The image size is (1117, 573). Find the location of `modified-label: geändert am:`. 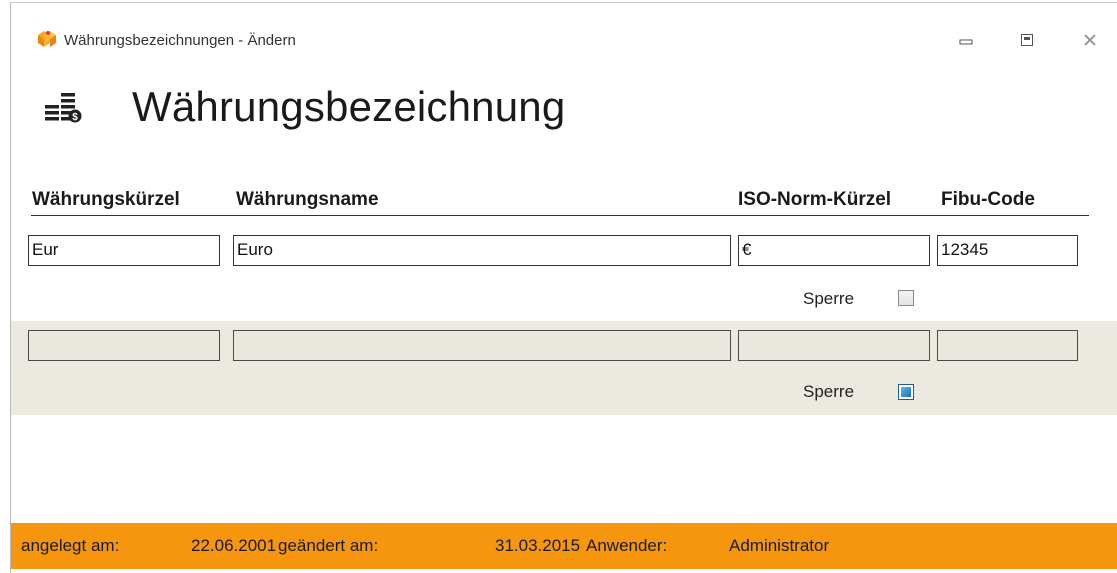

modified-label: geändert am: is located at coordinates (328, 545).